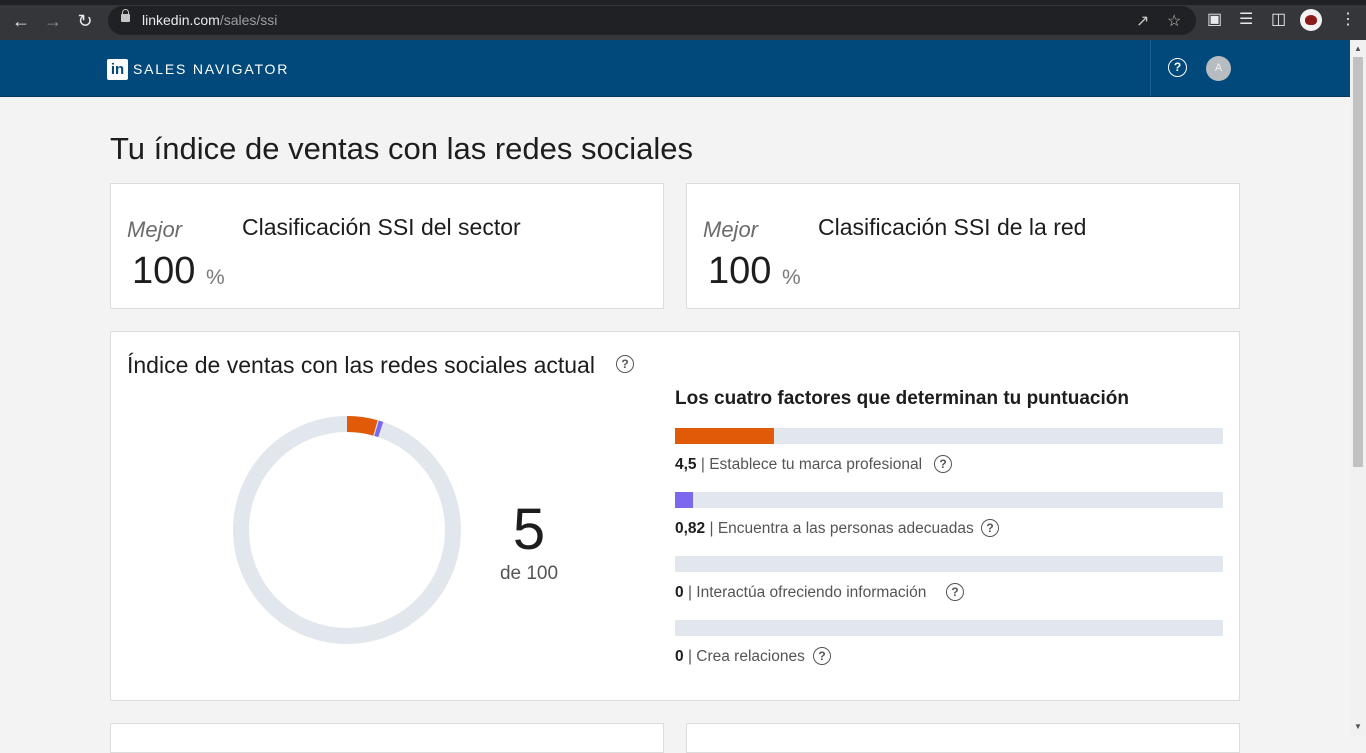 The height and width of the screenshot is (753, 1366). I want to click on linkedin-logo: in, so click(117, 69).